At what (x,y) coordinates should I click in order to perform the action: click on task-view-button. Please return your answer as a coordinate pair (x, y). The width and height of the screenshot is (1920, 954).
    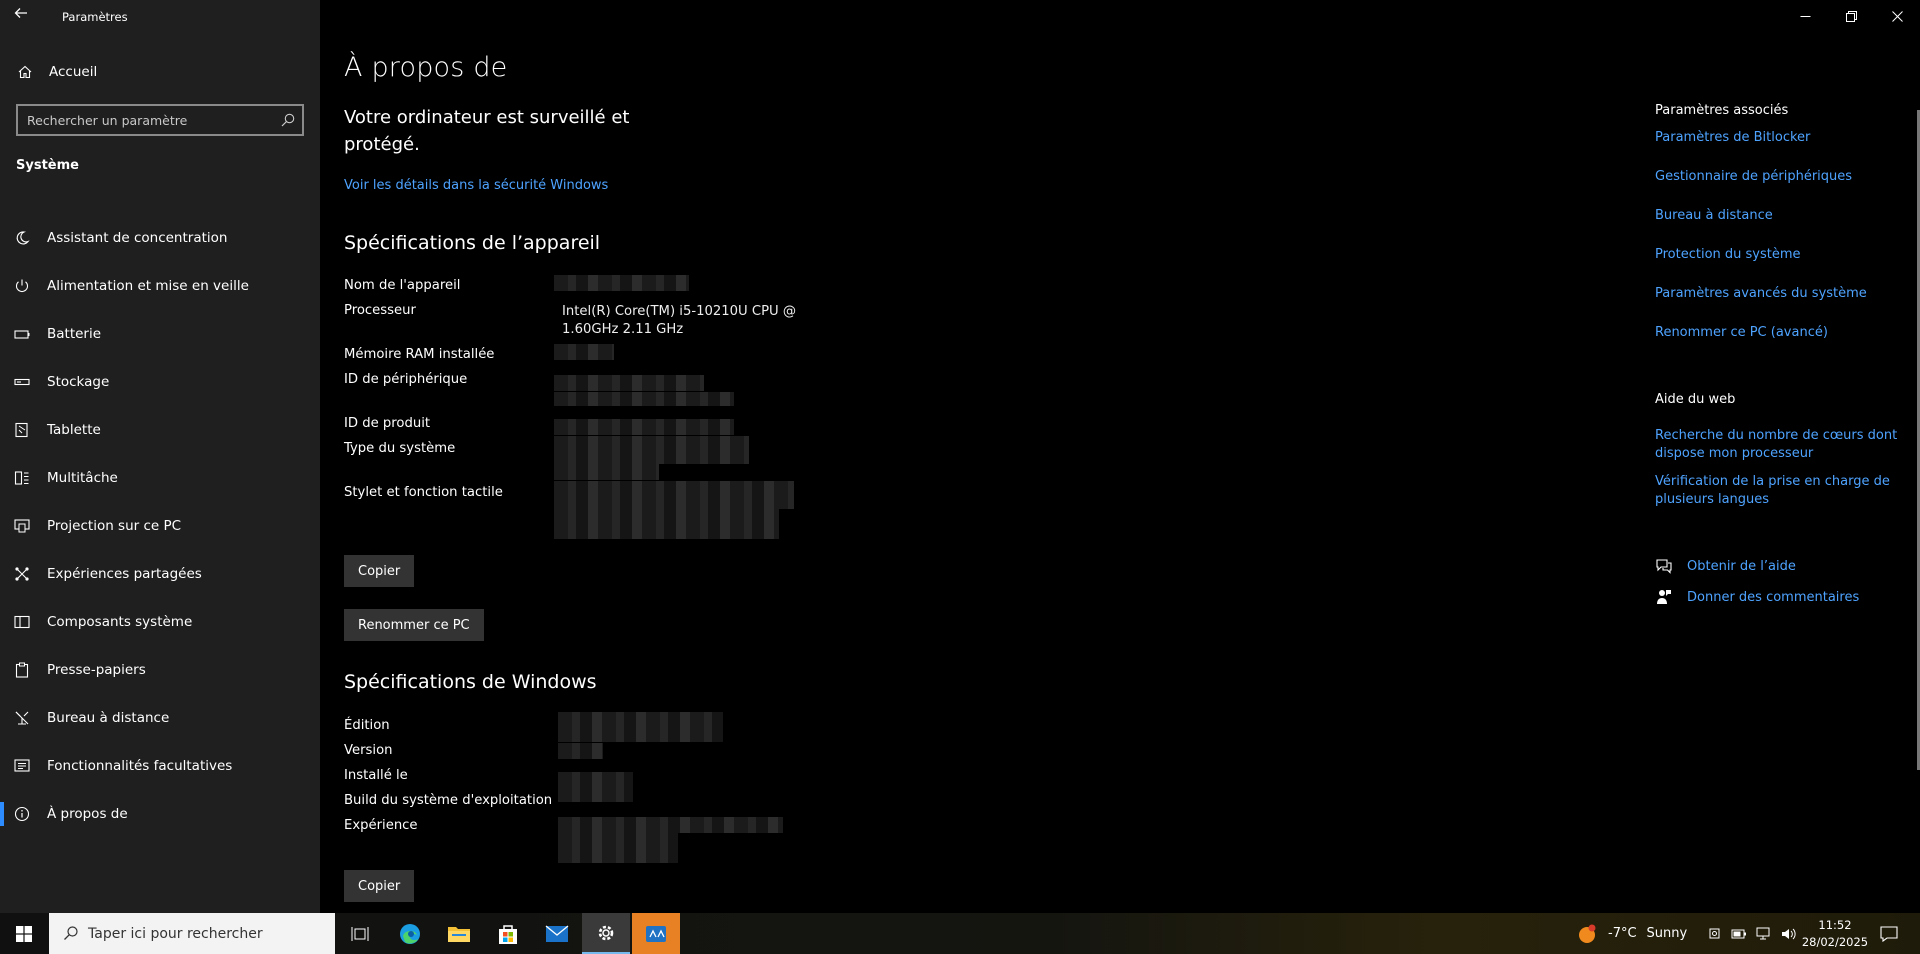
    Looking at the image, I should click on (360, 933).